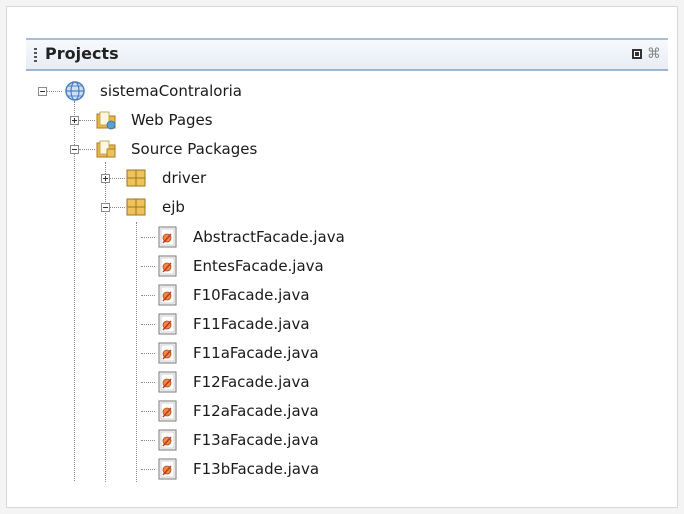 This screenshot has height=514, width=684. What do you see at coordinates (251, 382) in the screenshot?
I see `tree-node-file: F12Facade.java` at bounding box center [251, 382].